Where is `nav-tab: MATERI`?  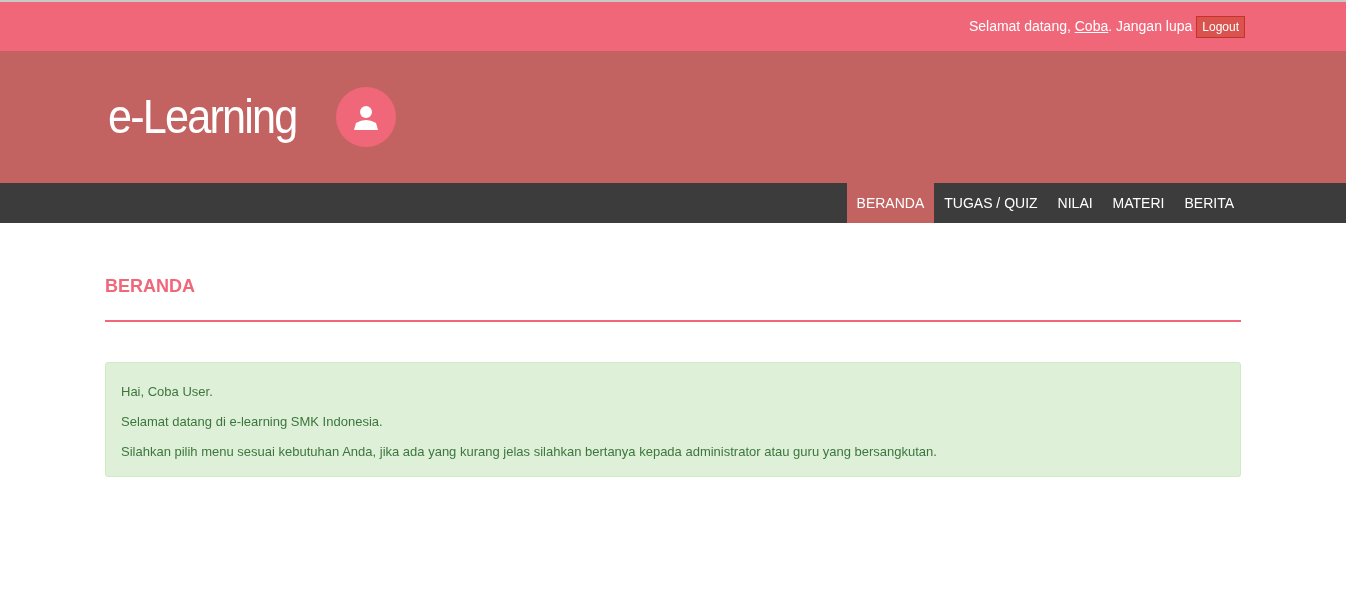 nav-tab: MATERI is located at coordinates (1138, 203).